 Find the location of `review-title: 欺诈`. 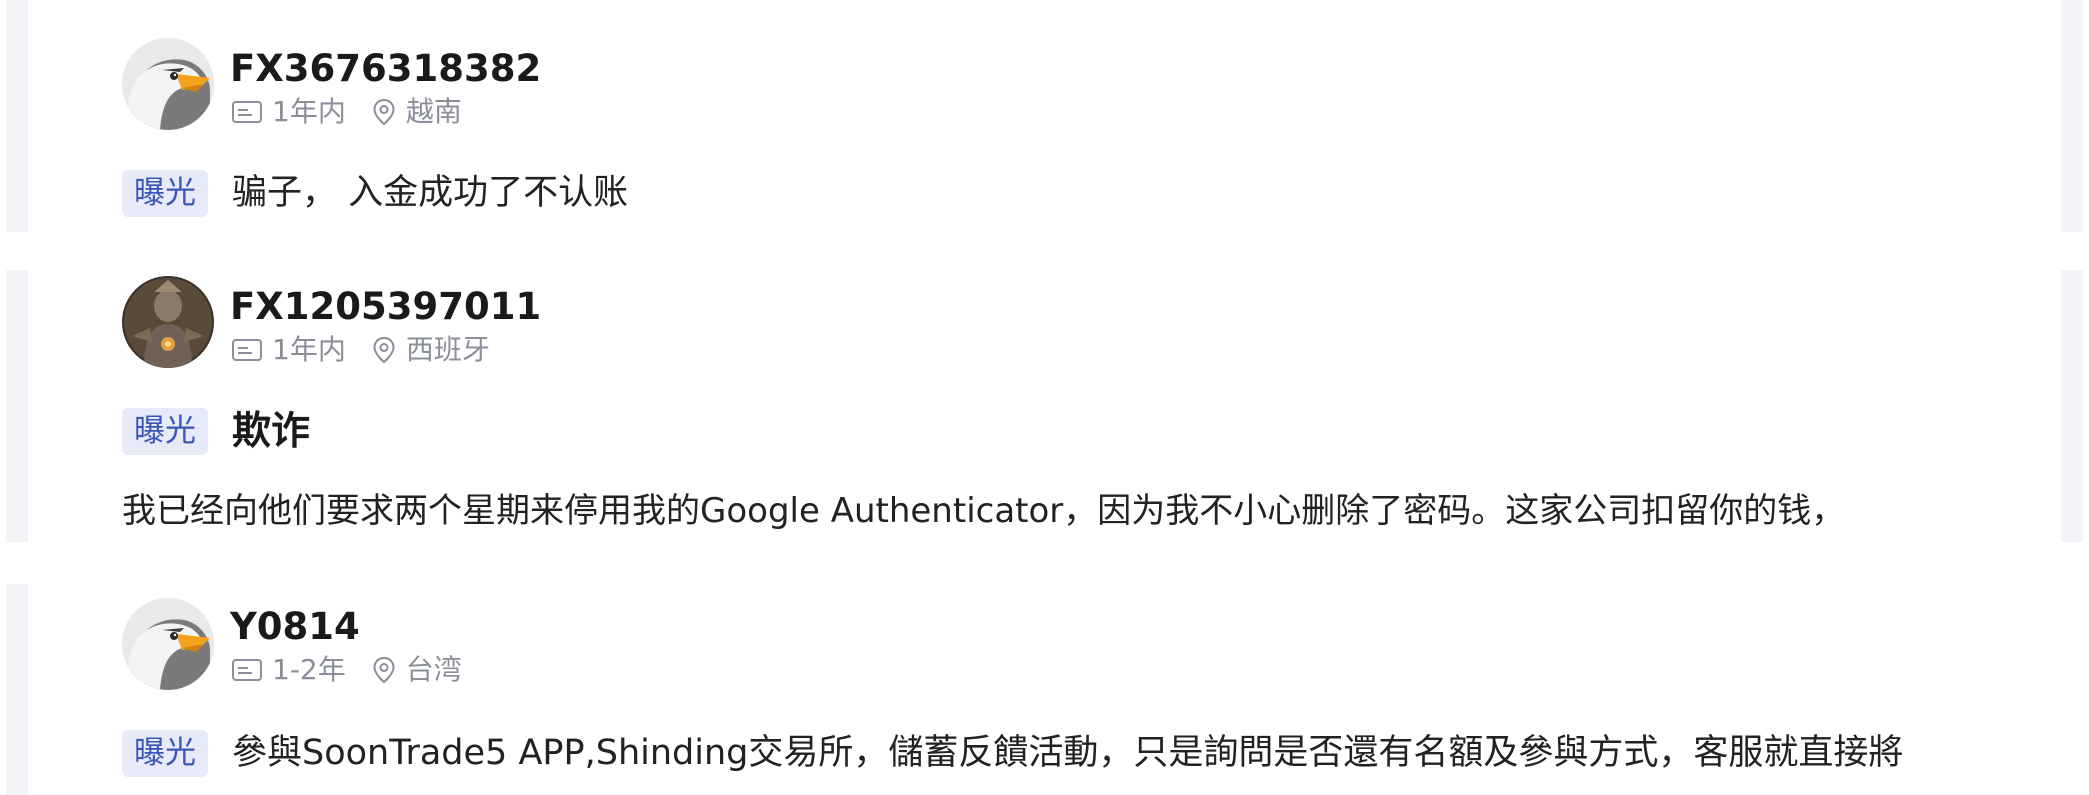

review-title: 欺诈 is located at coordinates (271, 431).